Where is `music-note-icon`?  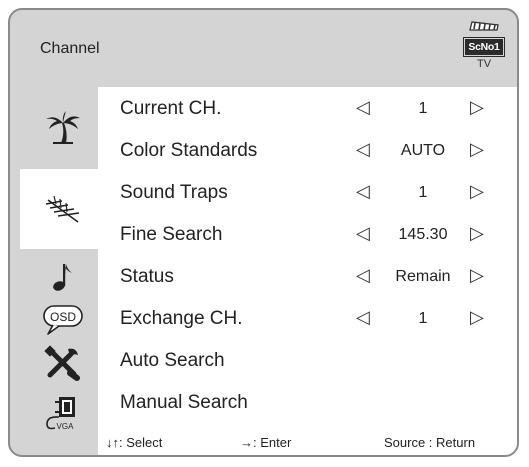 music-note-icon is located at coordinates (62, 277).